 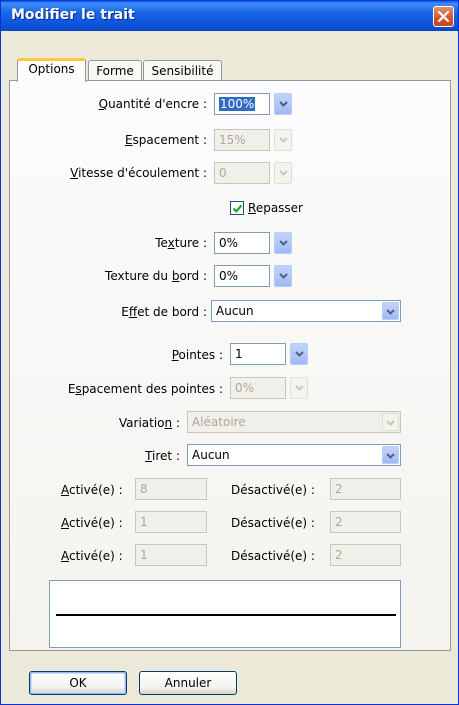 What do you see at coordinates (306, 311) in the screenshot?
I see `edge-effect-select: Aucun` at bounding box center [306, 311].